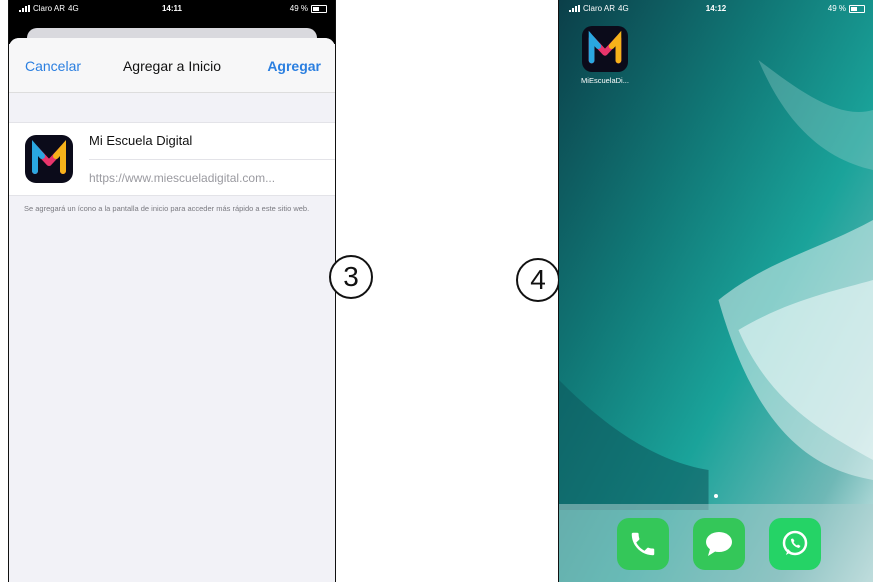 The width and height of the screenshot is (873, 582). I want to click on add-button: Agregar, so click(294, 66).